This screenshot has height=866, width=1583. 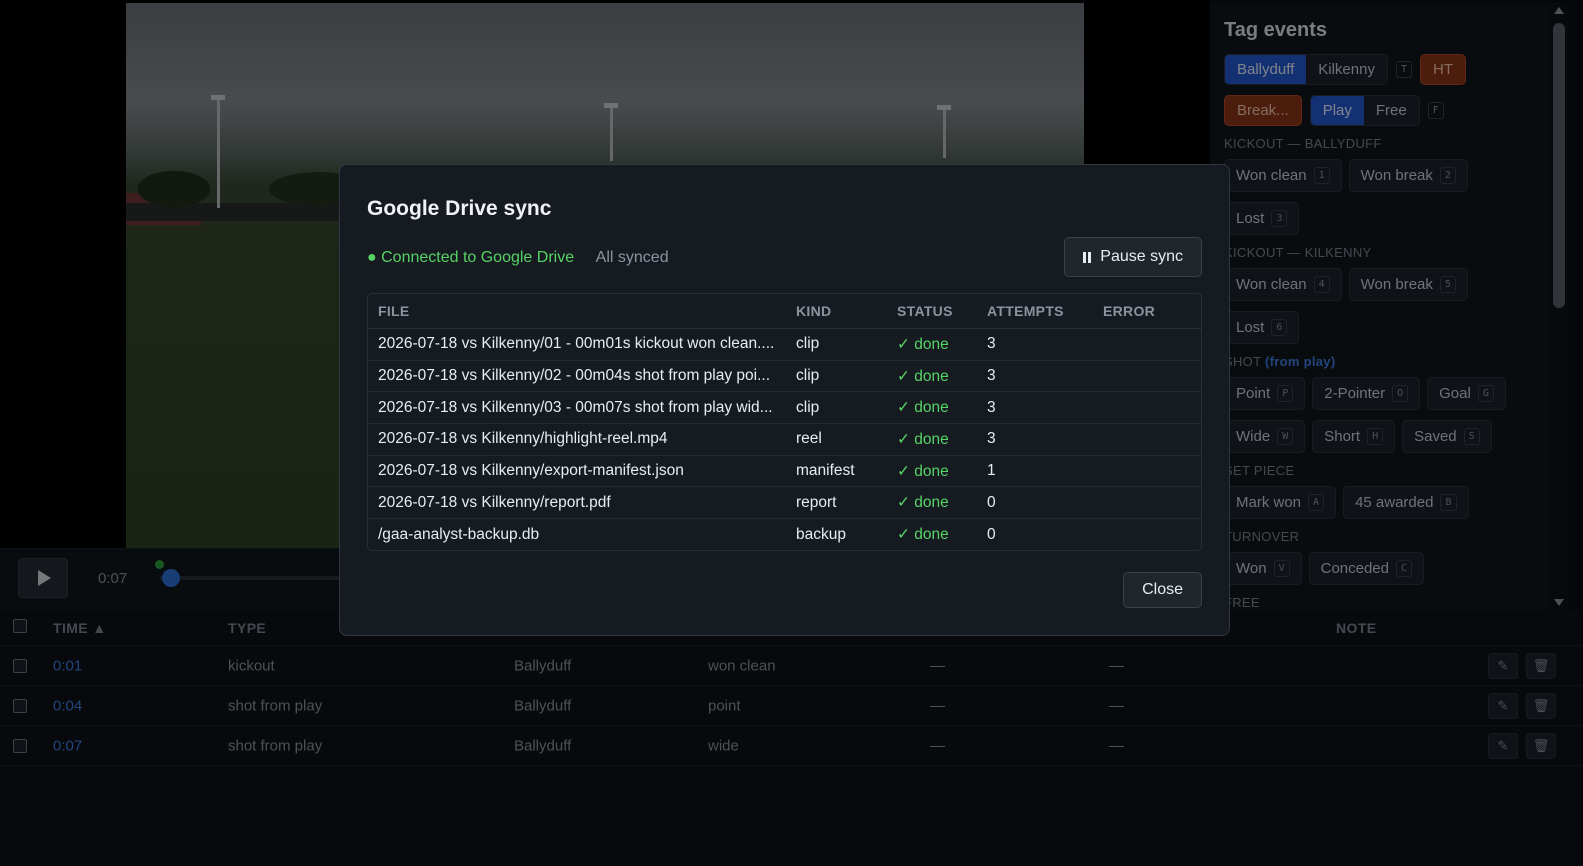 What do you see at coordinates (784, 535) in the screenshot?
I see `sync-row: /gaa-analyst-backup.db backup ✓ done 0` at bounding box center [784, 535].